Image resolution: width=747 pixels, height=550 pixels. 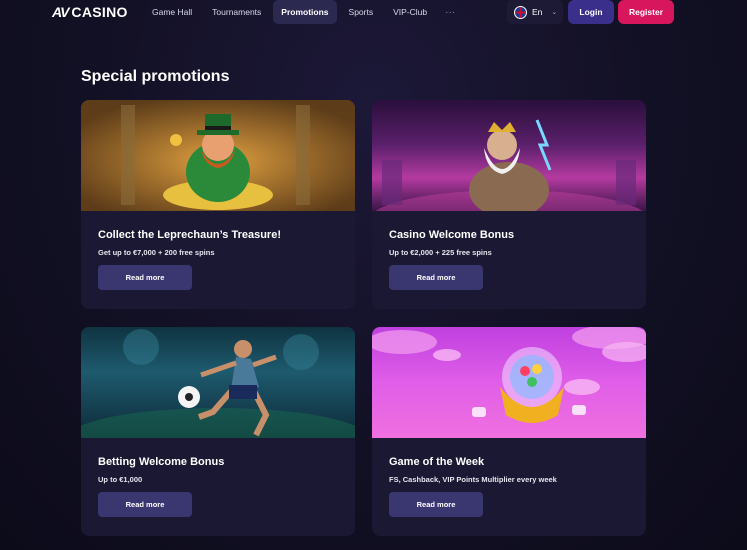 What do you see at coordinates (161, 462) in the screenshot?
I see `promo-title: Betting Welcome Bonus` at bounding box center [161, 462].